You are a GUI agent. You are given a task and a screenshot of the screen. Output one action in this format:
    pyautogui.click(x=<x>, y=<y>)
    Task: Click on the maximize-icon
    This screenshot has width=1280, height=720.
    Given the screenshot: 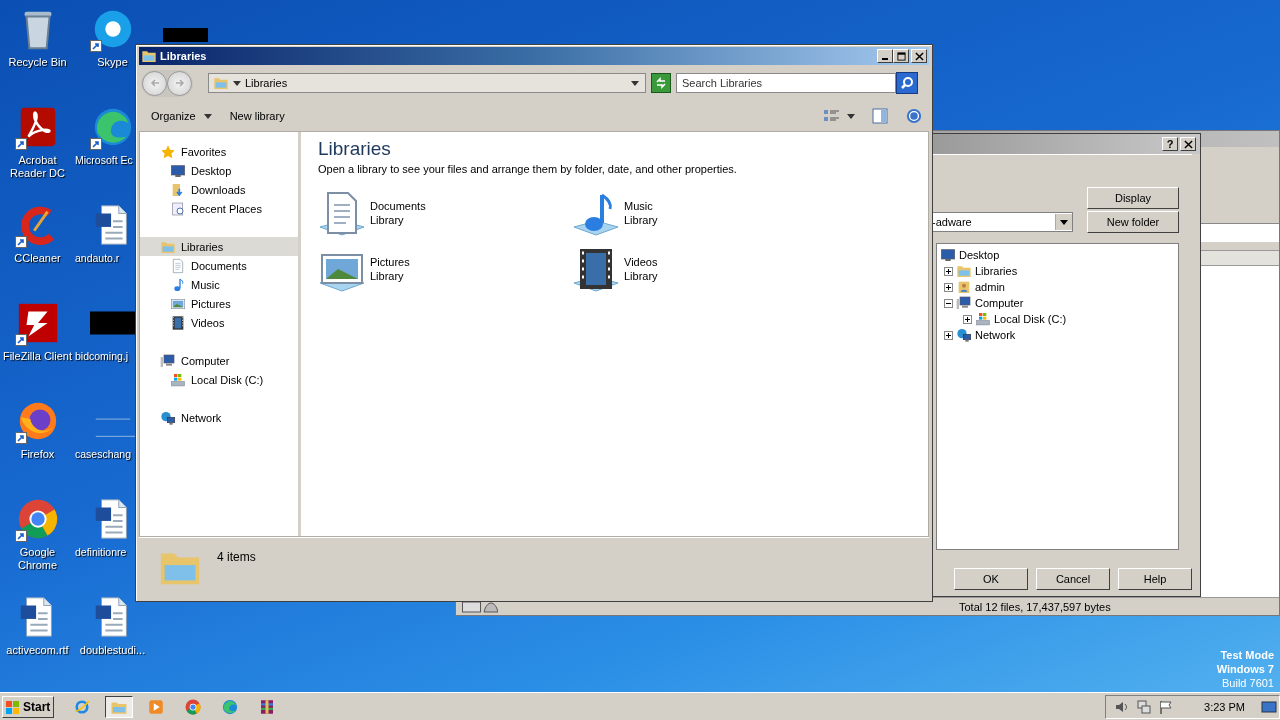 What is the action you would take?
    pyautogui.click(x=901, y=56)
    